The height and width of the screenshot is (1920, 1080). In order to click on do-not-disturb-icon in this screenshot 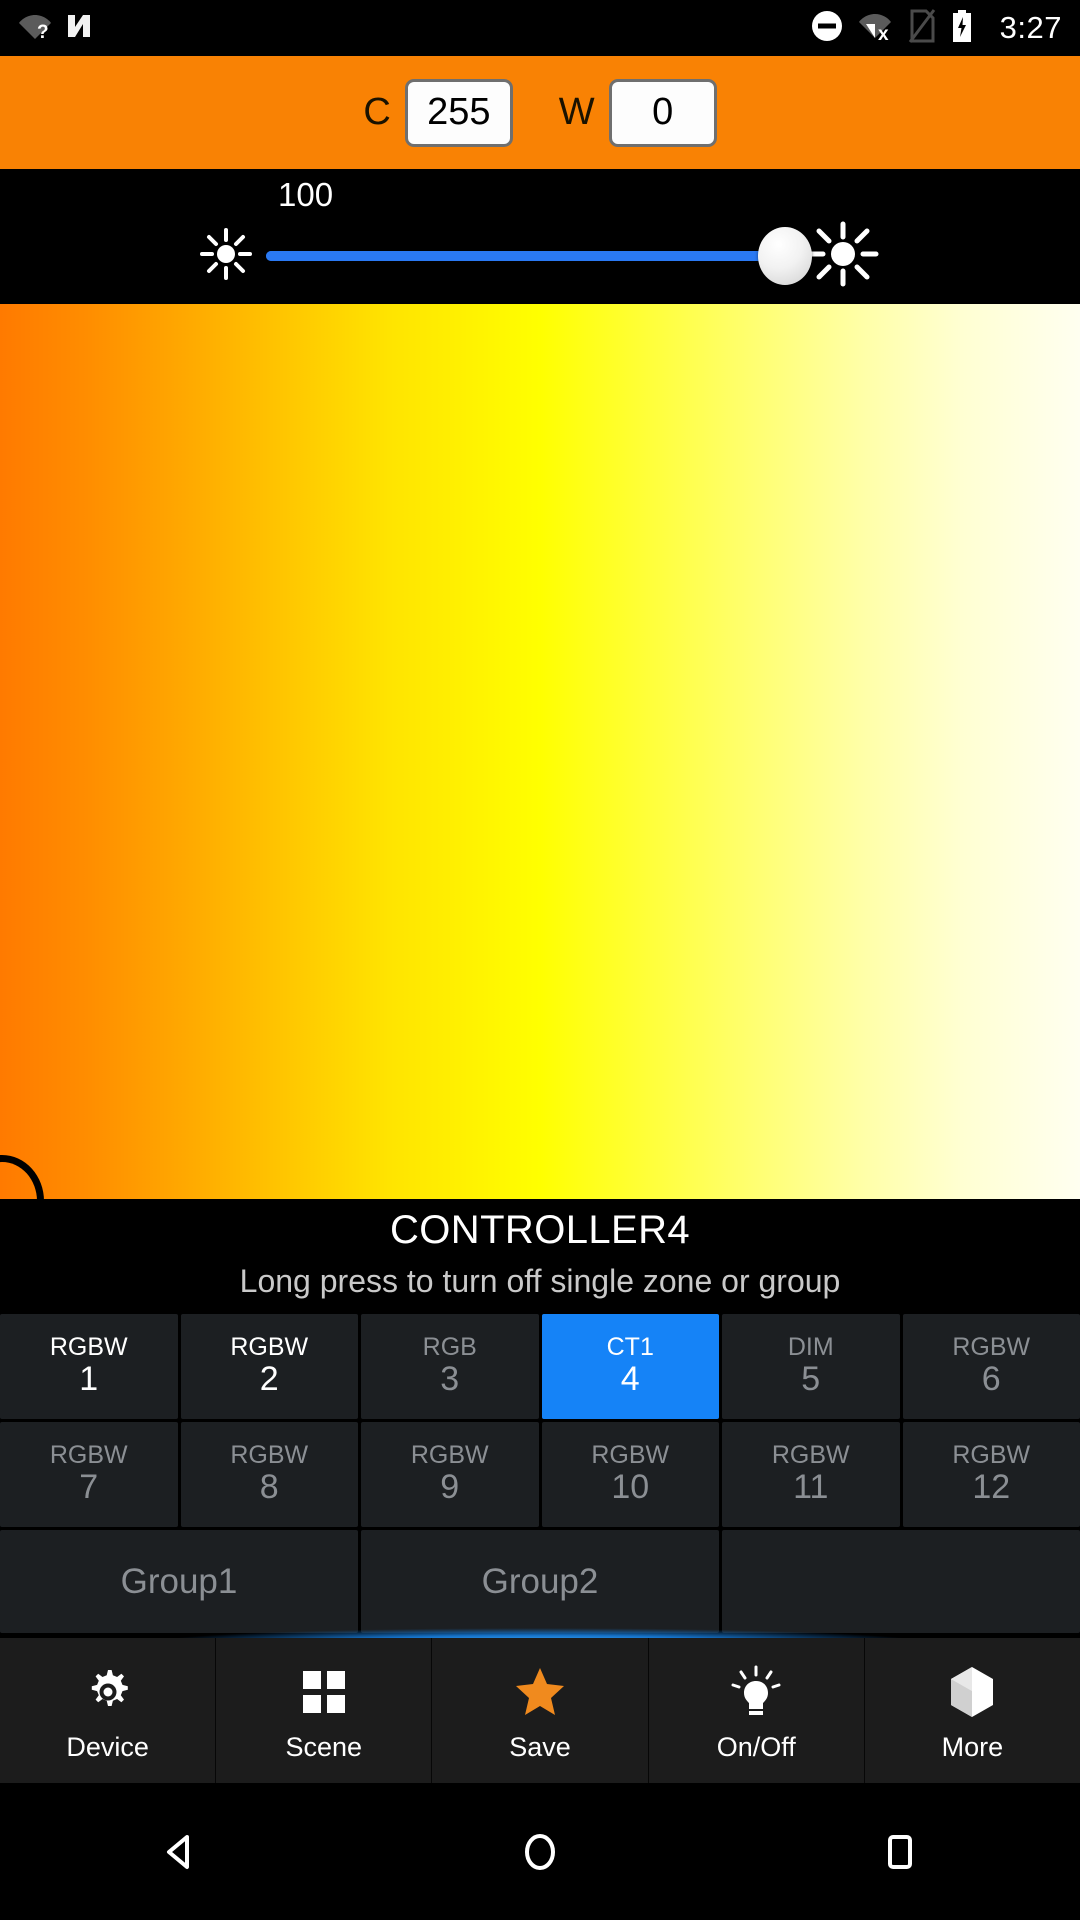, I will do `click(827, 28)`.